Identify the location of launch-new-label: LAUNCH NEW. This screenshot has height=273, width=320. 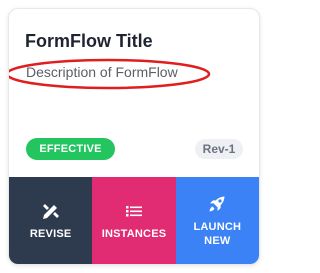
(217, 233).